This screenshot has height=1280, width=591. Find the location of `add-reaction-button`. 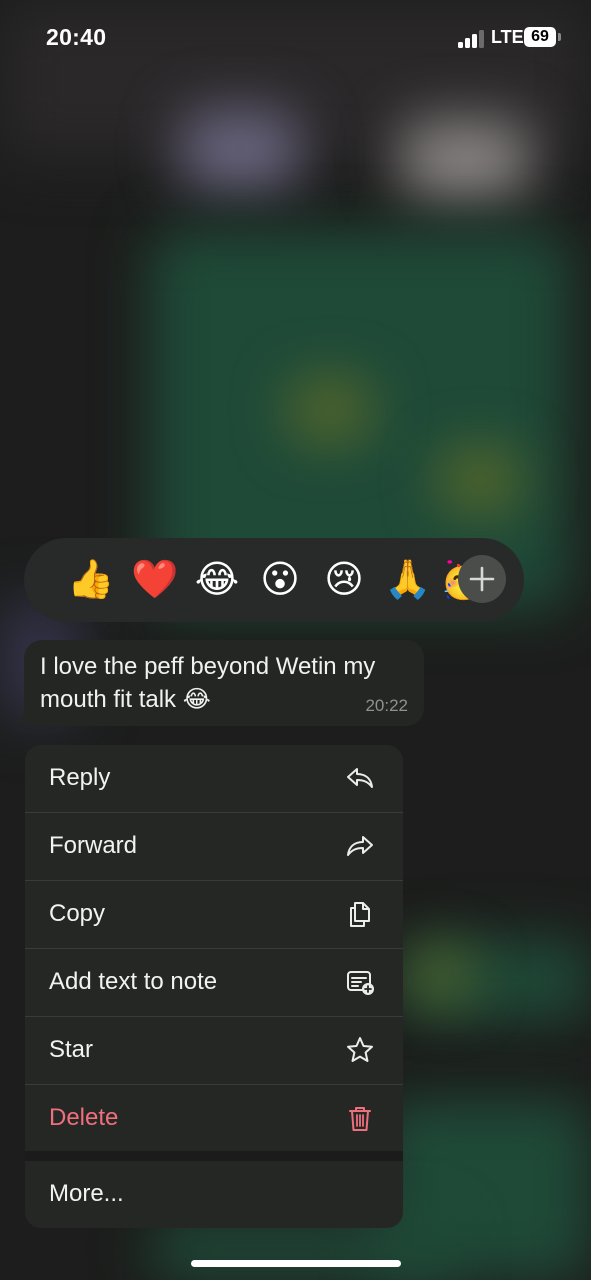

add-reaction-button is located at coordinates (482, 579).